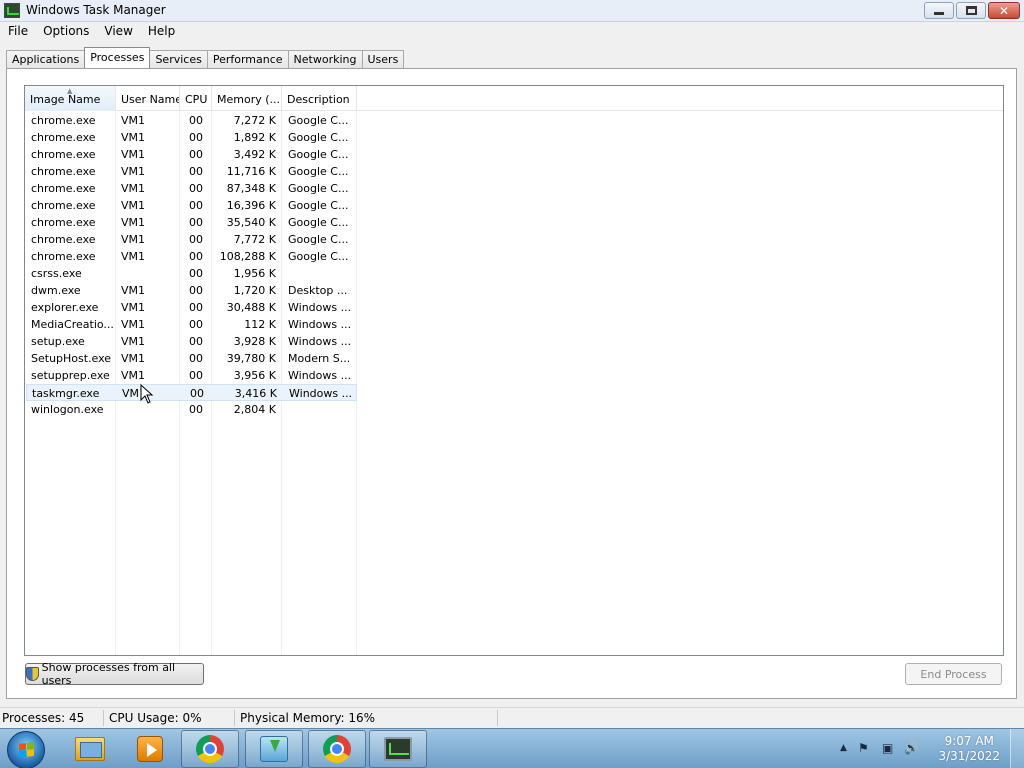  I want to click on end-process-button: End Process, so click(953, 674).